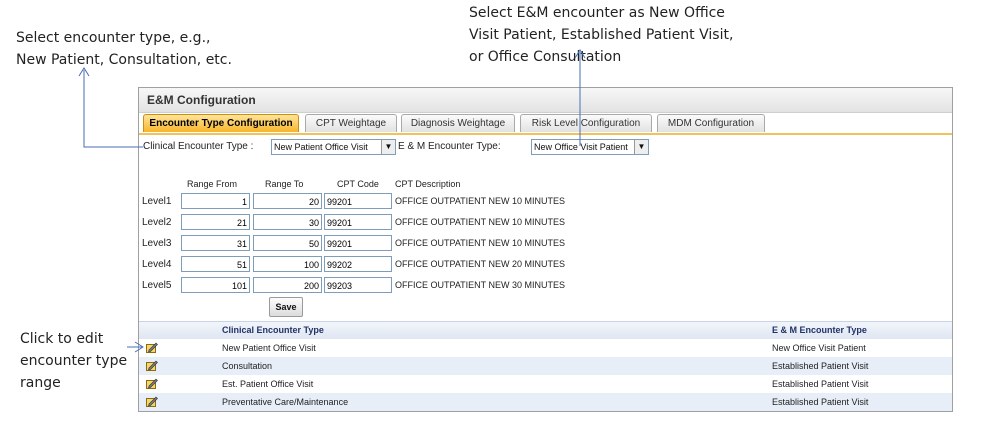  I want to click on callout-line: or Office Consultation, so click(545, 57).